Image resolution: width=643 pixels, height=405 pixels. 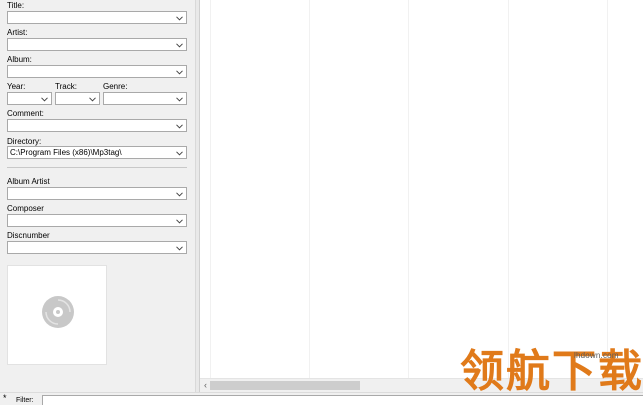 I want to click on comment-label: Comment:, so click(x=25, y=113).